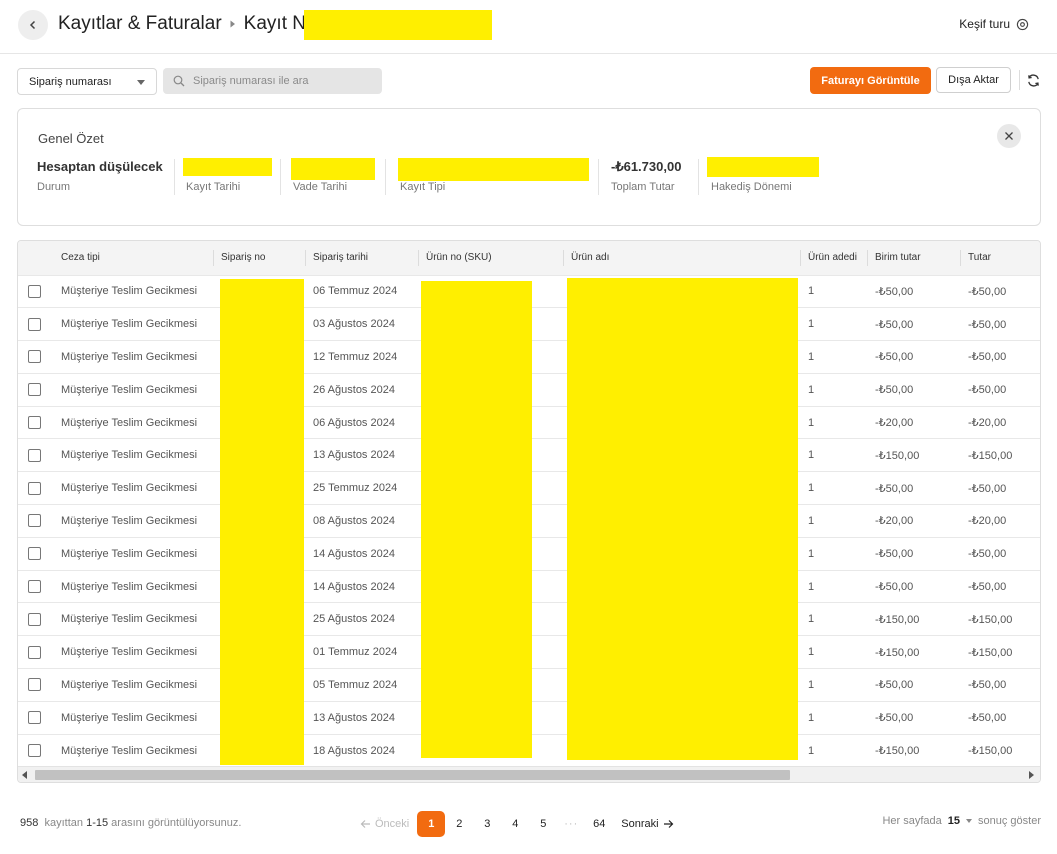  I want to click on next-page-label: Sonraki, so click(640, 824).